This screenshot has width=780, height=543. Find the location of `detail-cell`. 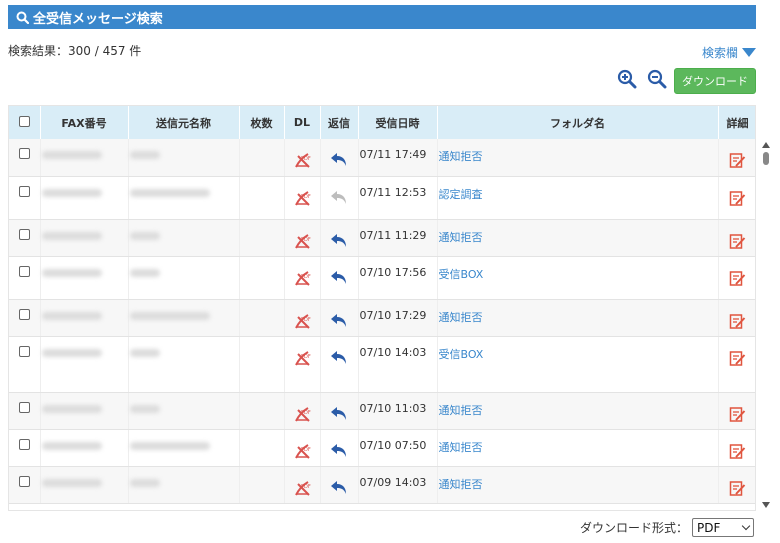

detail-cell is located at coordinates (736, 411).